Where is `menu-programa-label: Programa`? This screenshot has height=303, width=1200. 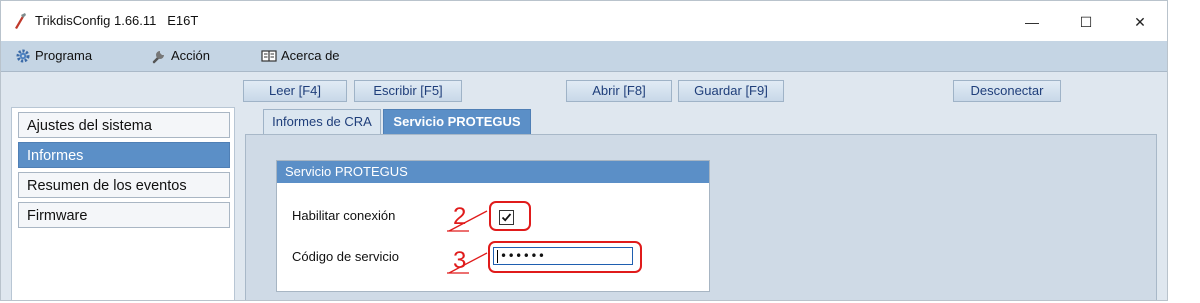 menu-programa-label: Programa is located at coordinates (64, 55).